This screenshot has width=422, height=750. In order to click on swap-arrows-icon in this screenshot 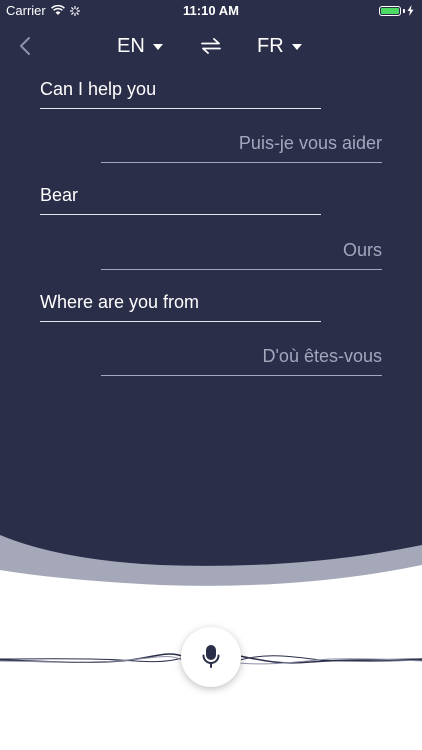, I will do `click(211, 46)`.